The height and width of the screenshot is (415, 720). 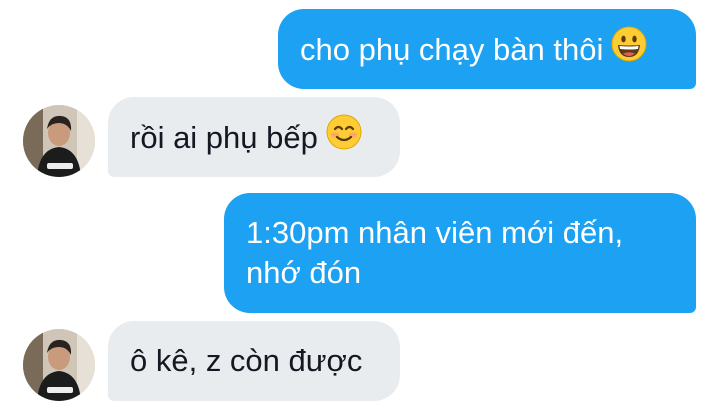 I want to click on message-text: ô kê, z còn được, so click(x=246, y=360).